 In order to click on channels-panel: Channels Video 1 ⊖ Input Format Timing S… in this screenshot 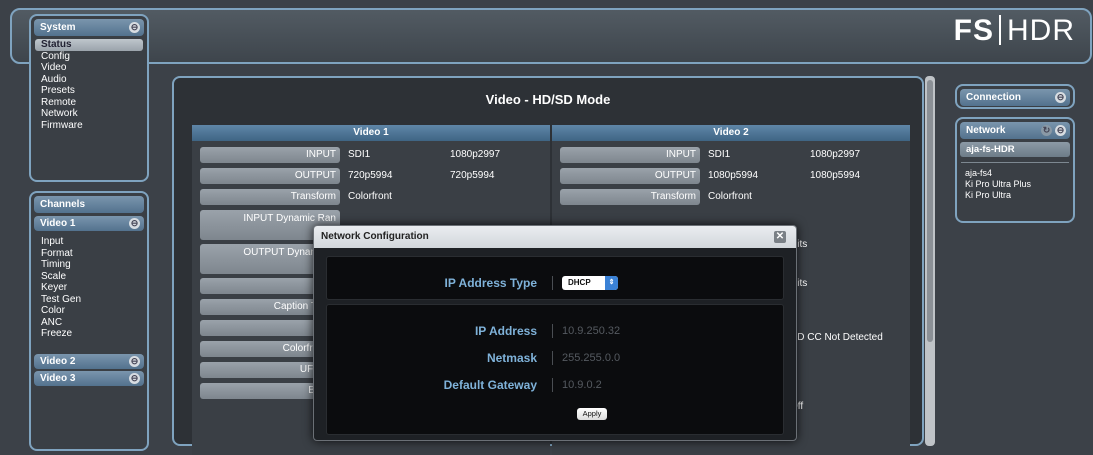, I will do `click(89, 321)`.